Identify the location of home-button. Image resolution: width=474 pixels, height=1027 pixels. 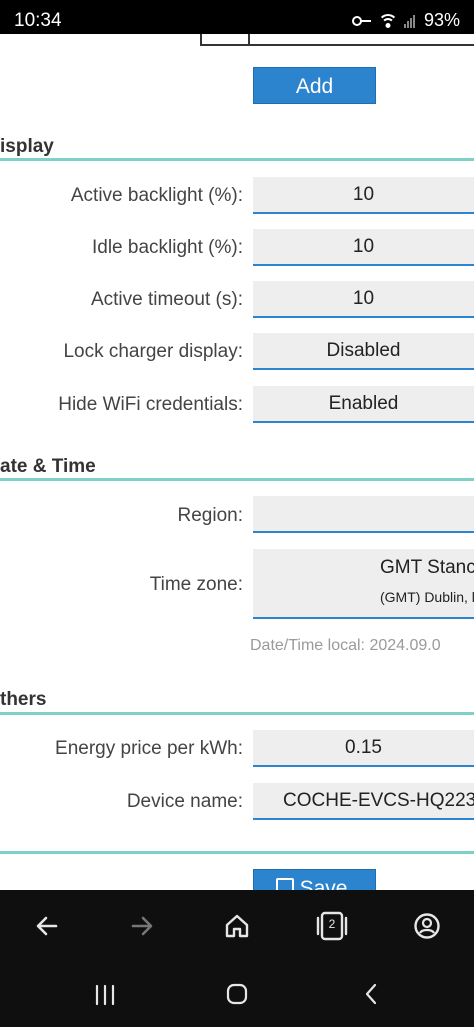
(237, 926).